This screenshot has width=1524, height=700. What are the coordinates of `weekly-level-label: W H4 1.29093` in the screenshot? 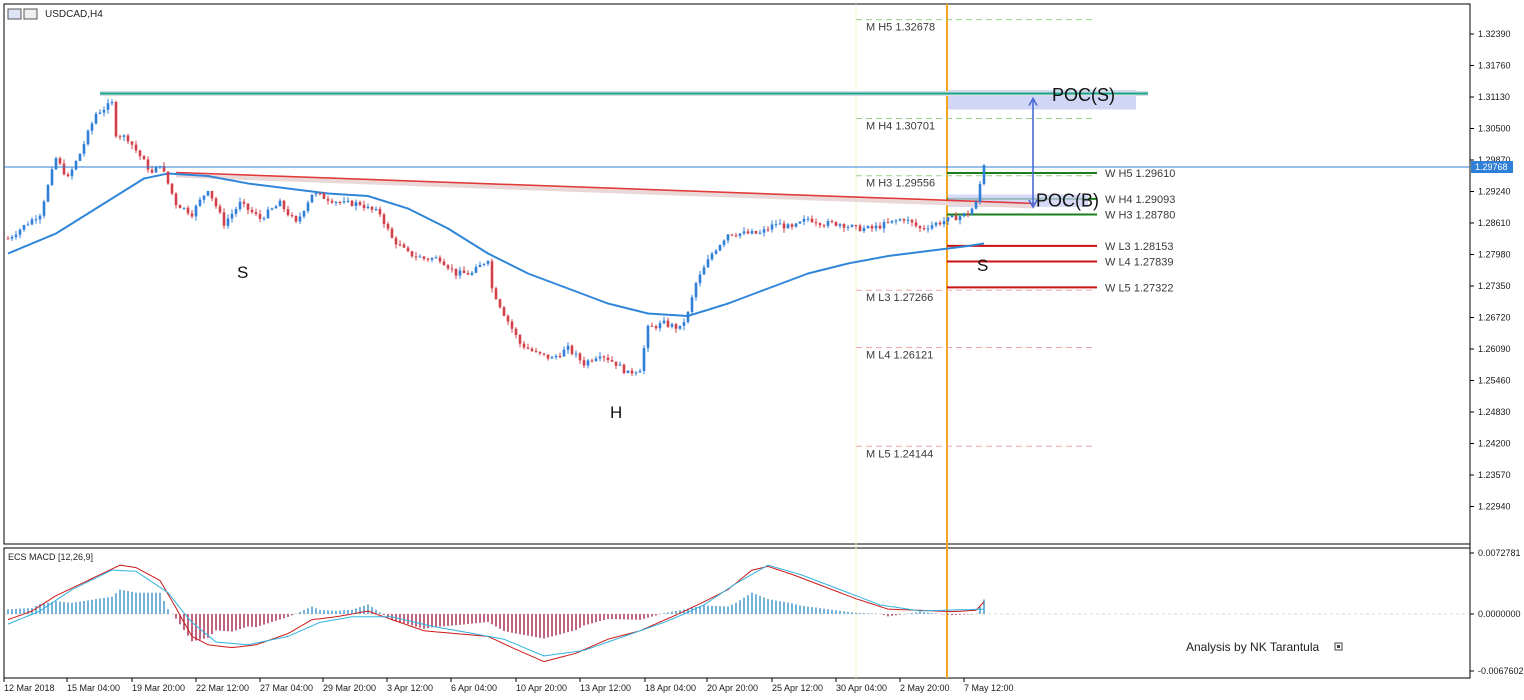 It's located at (1140, 200).